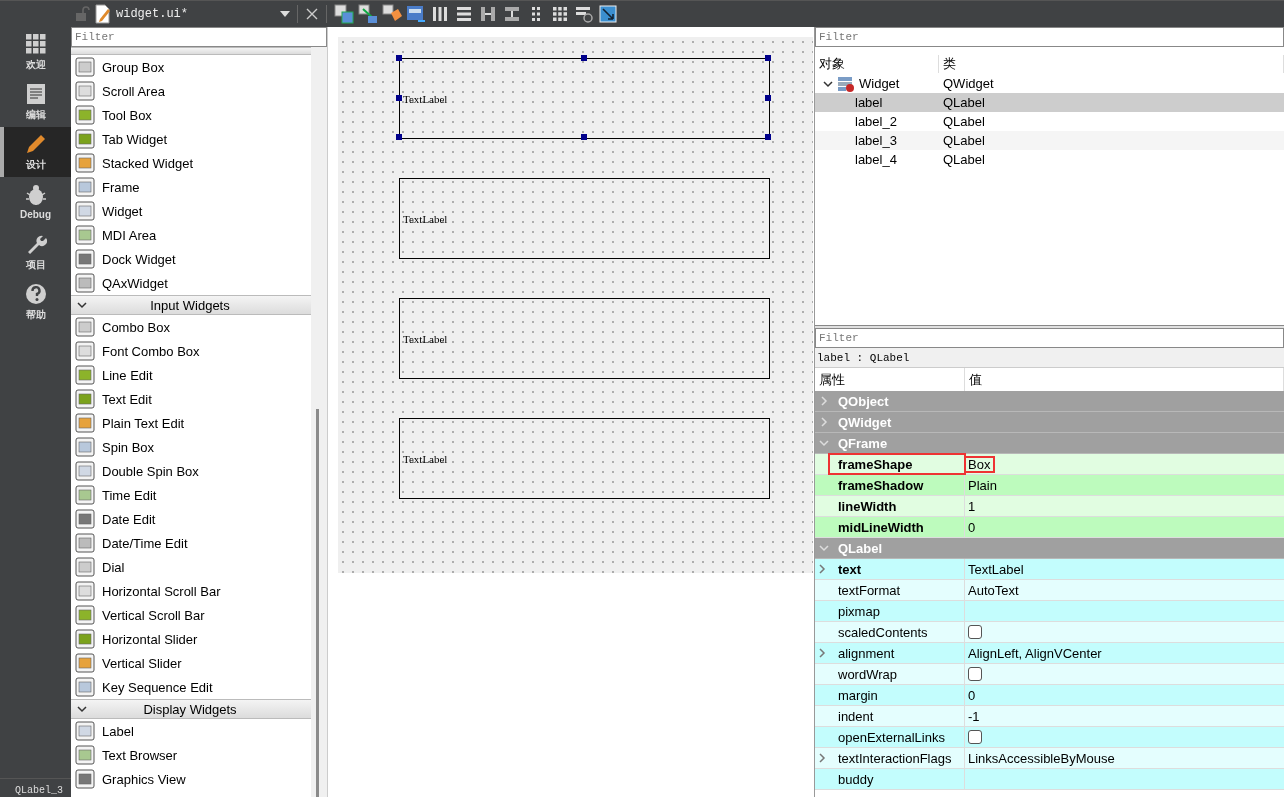 The width and height of the screenshot is (1284, 797). I want to click on widget-list-item: Graphics View, so click(191, 779).